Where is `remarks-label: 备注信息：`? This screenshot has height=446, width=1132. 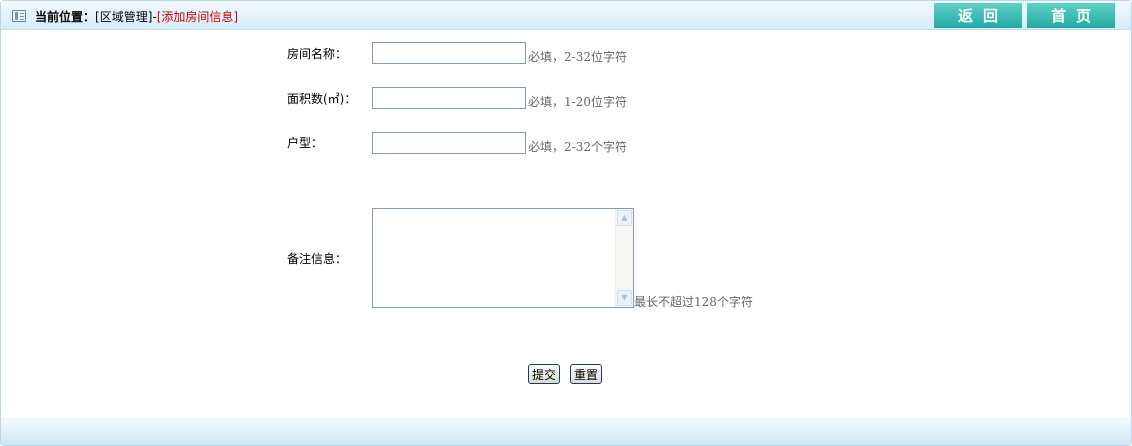
remarks-label: 备注信息： is located at coordinates (317, 259).